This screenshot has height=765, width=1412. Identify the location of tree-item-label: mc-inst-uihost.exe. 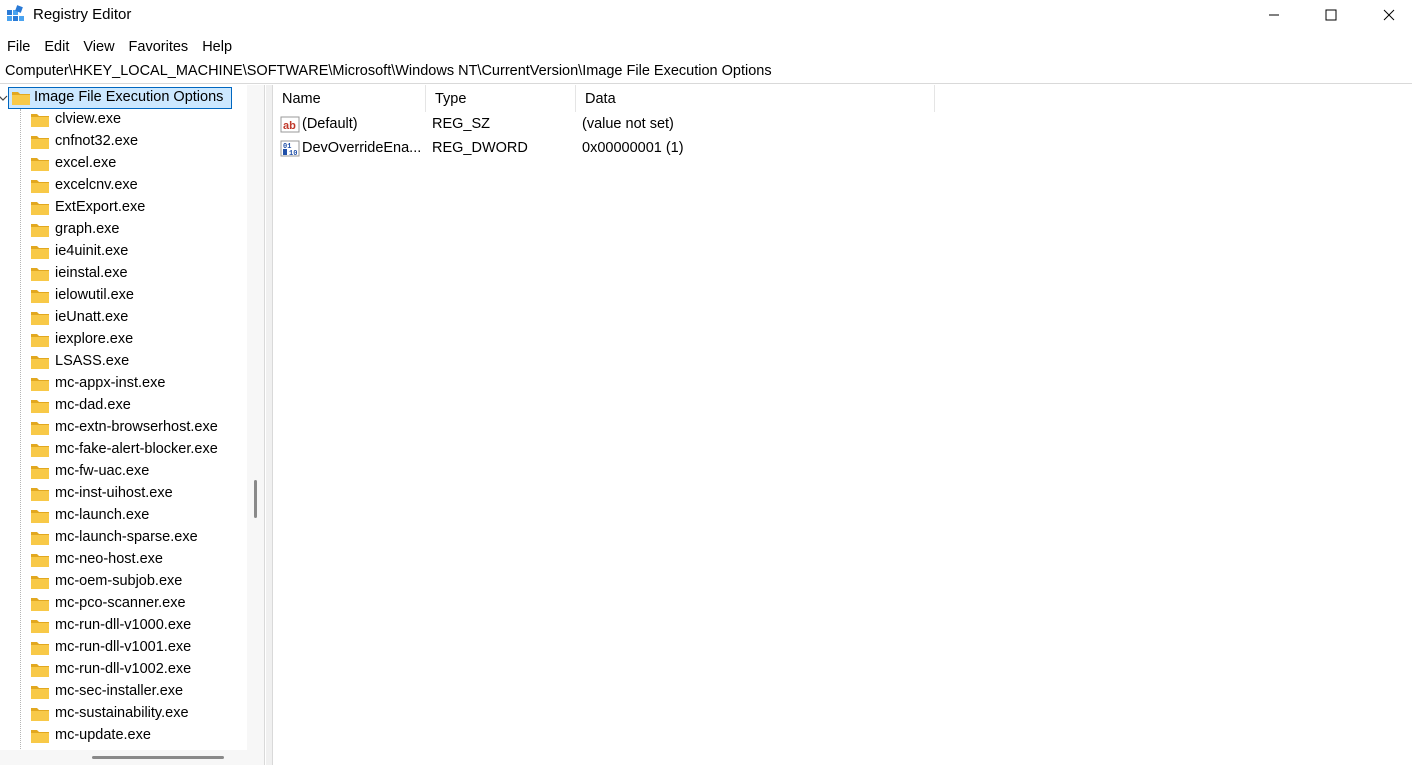
(114, 493).